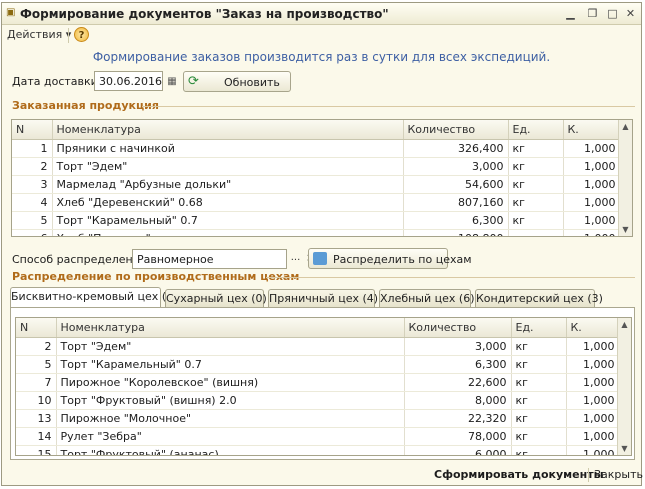  Describe the element at coordinates (32, 148) in the screenshot. I see `row-number: 1` at that location.